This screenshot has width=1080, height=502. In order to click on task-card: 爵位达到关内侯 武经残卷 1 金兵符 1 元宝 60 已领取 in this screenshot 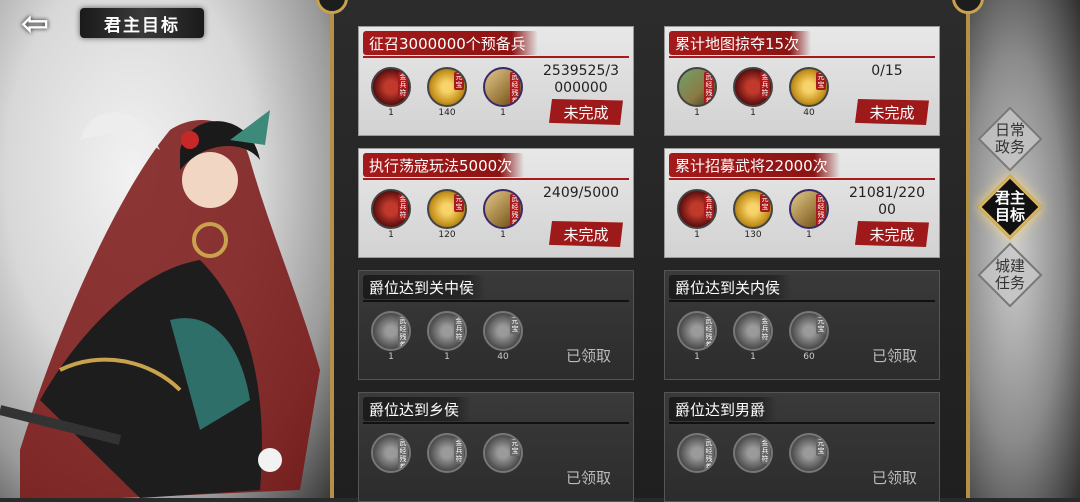, I will do `click(802, 325)`.